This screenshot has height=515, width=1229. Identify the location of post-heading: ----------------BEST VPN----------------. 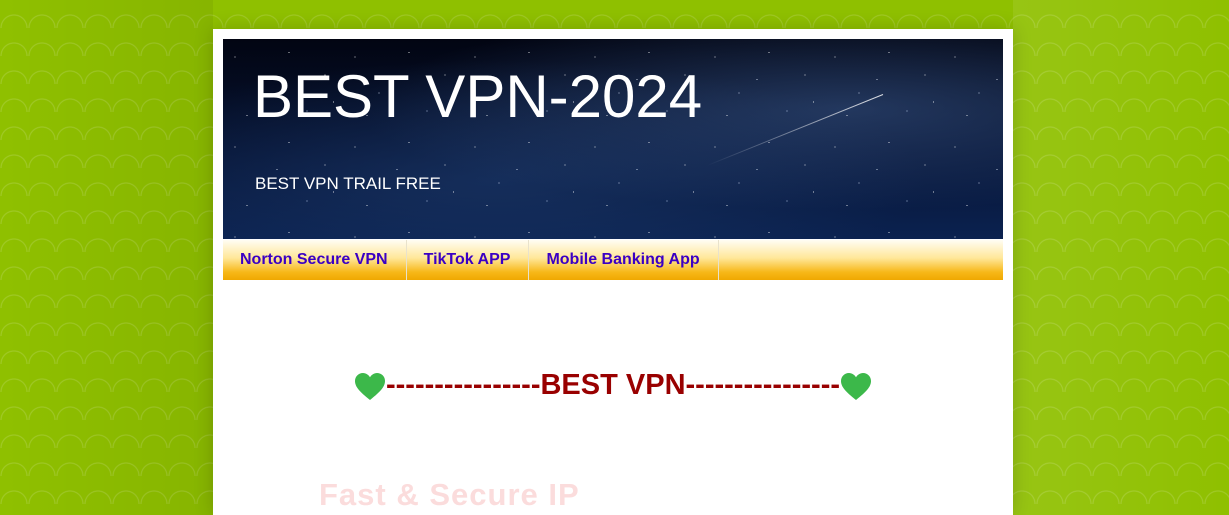
(613, 385).